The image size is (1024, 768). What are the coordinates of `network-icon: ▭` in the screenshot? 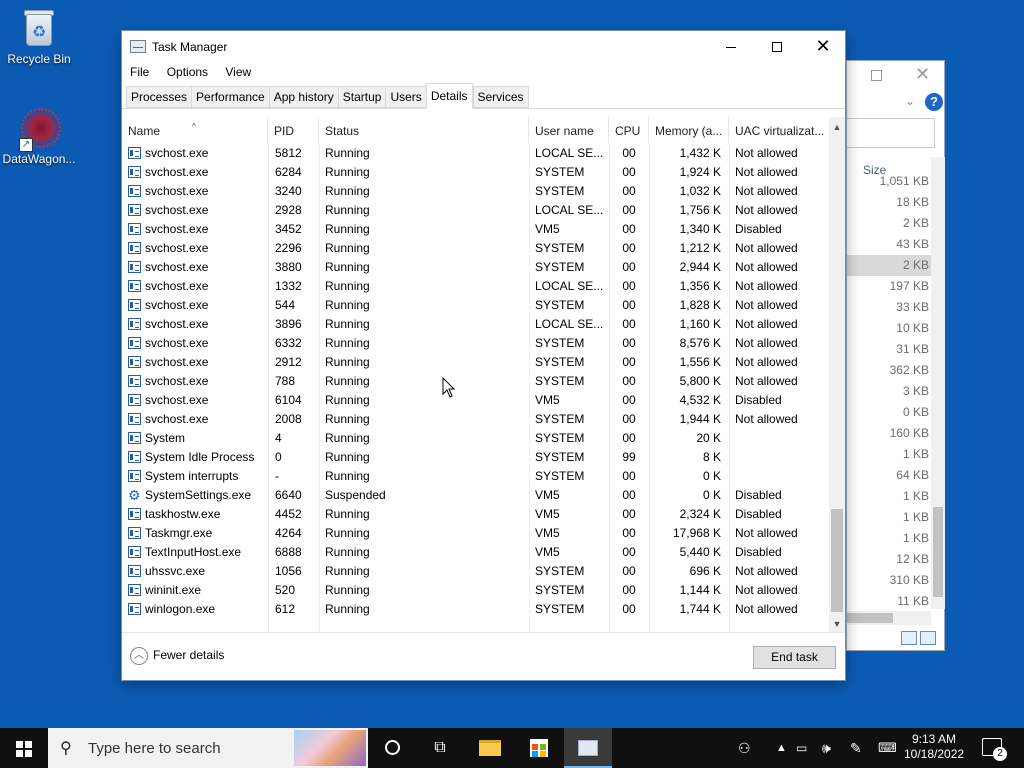 It's located at (801, 748).